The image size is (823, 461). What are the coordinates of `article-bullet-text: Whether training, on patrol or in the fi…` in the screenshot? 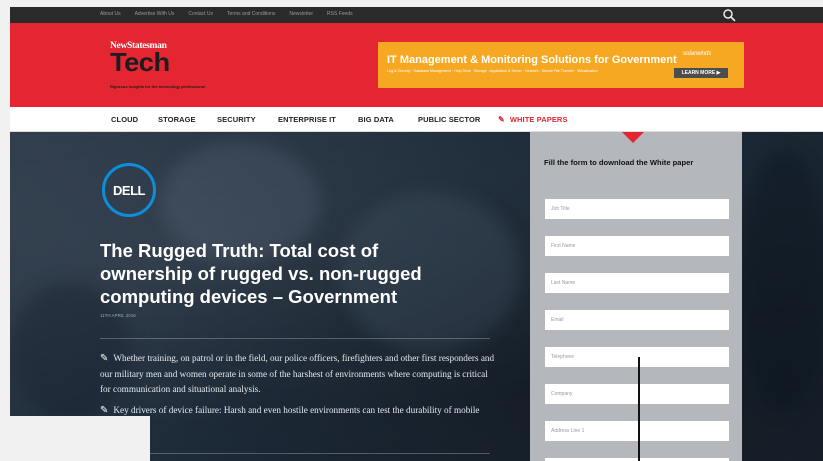 It's located at (297, 373).